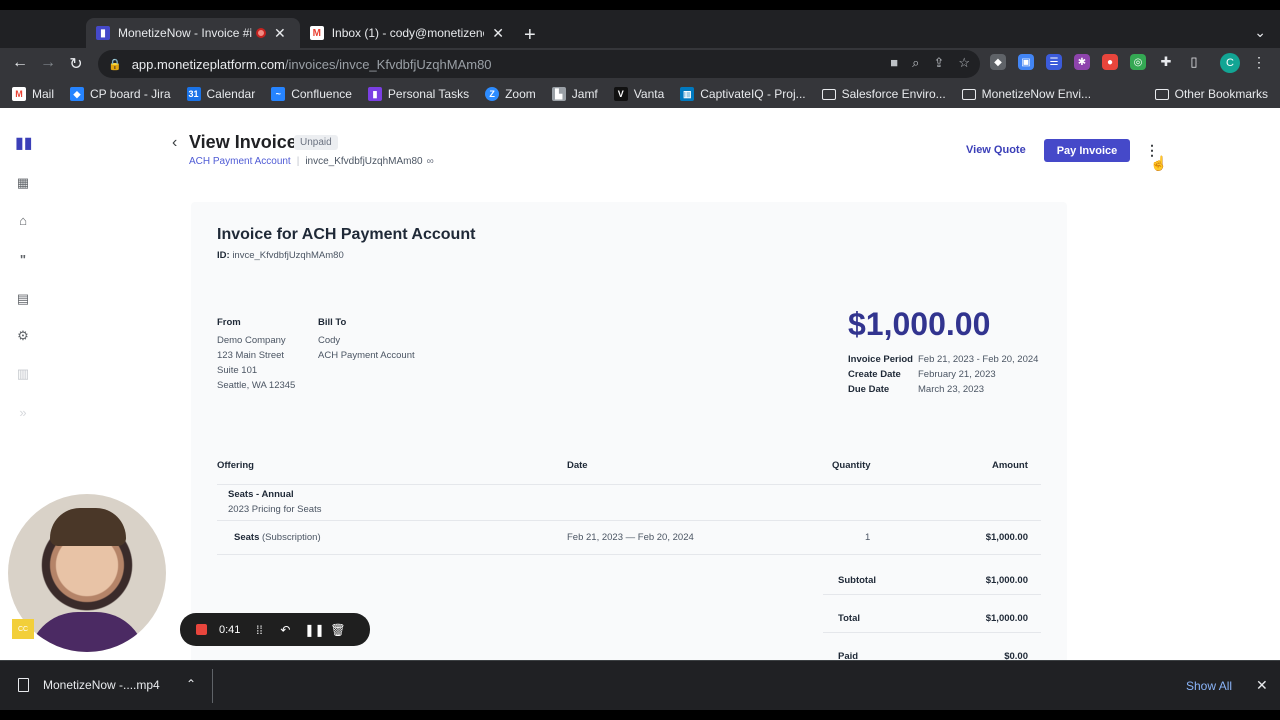 This screenshot has width=1280, height=720. Describe the element at coordinates (285, 630) in the screenshot. I see `undo-icon: ↶` at that location.